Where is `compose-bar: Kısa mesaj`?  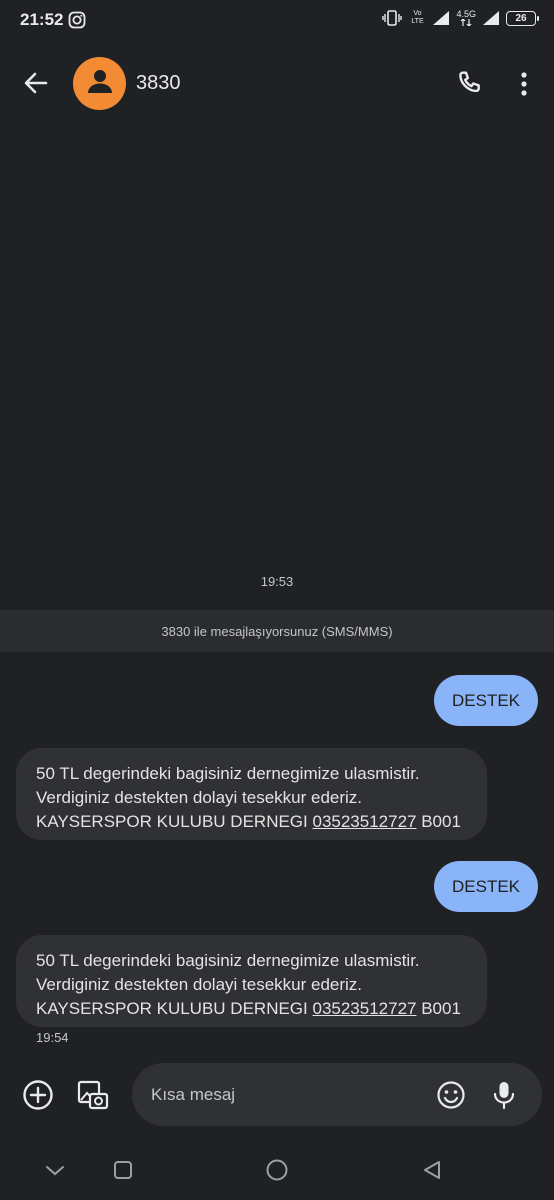 compose-bar: Kısa mesaj is located at coordinates (277, 1095).